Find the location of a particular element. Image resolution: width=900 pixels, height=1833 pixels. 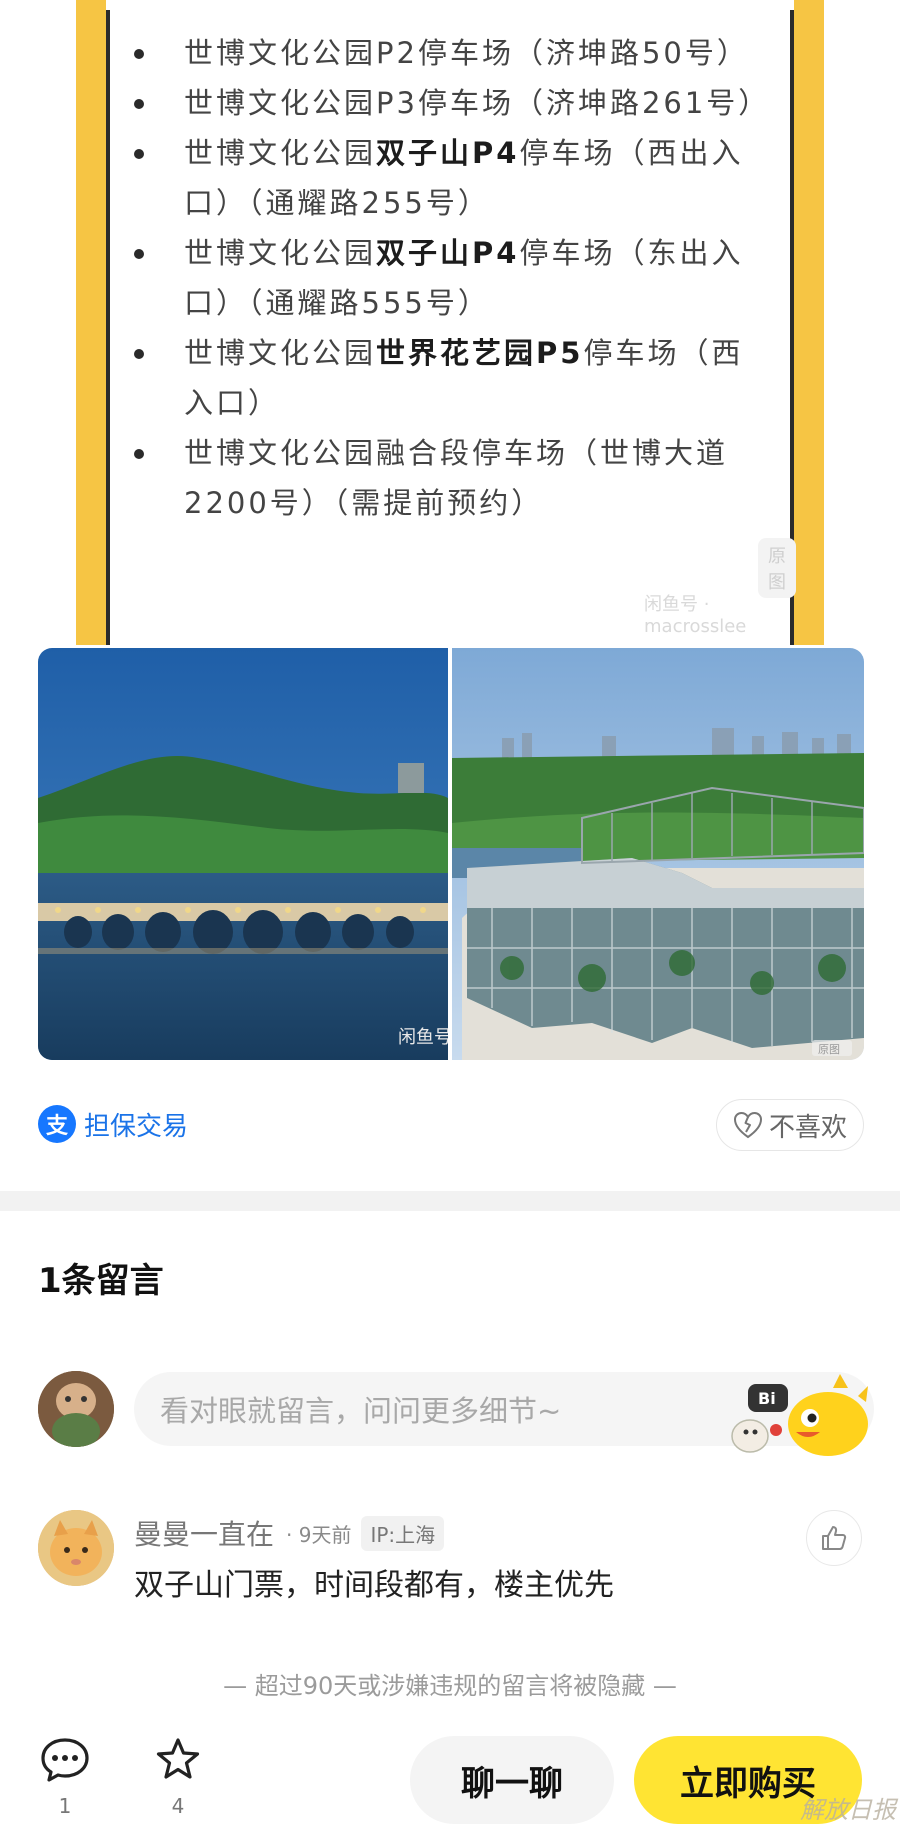

parking-item: 世博文化公园双子山P4停车场（东出入口）（通耀路555号） is located at coordinates (450, 278).